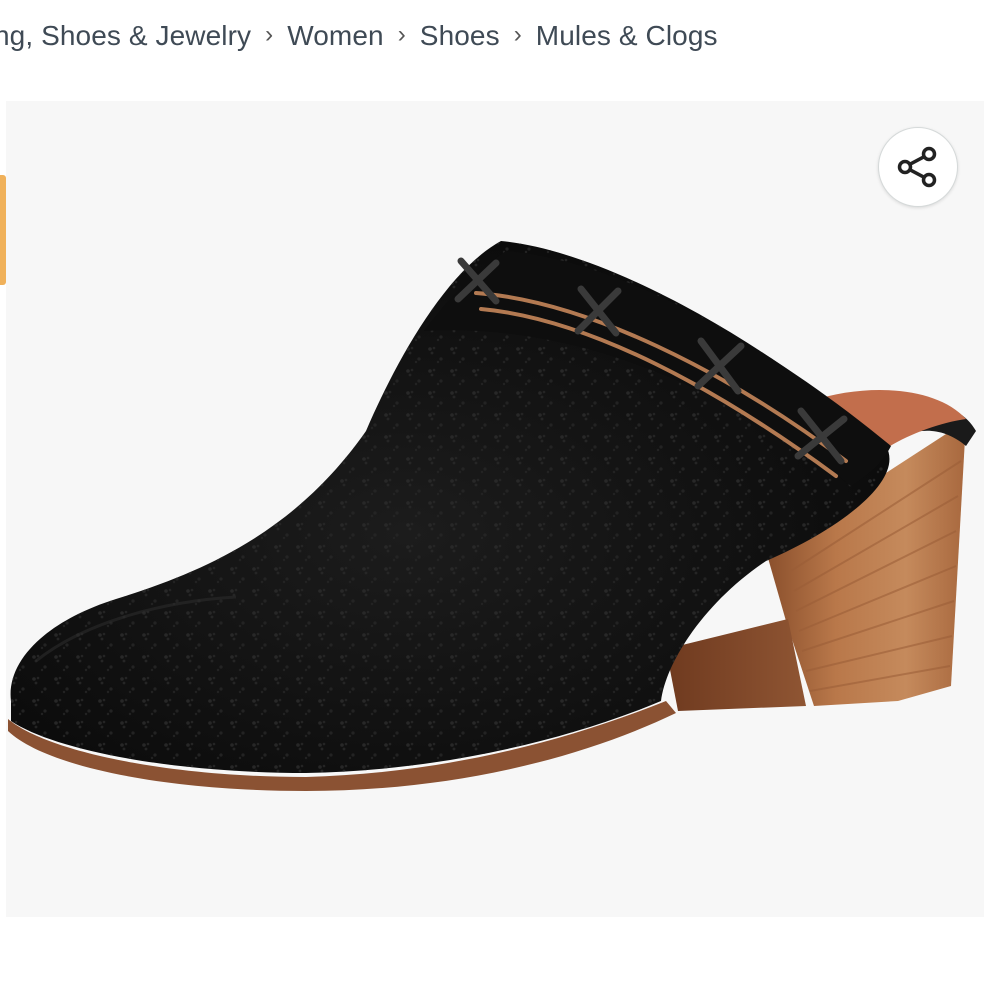  Describe the element at coordinates (335, 36) in the screenshot. I see `breadcrumb-item-women: Women` at that location.